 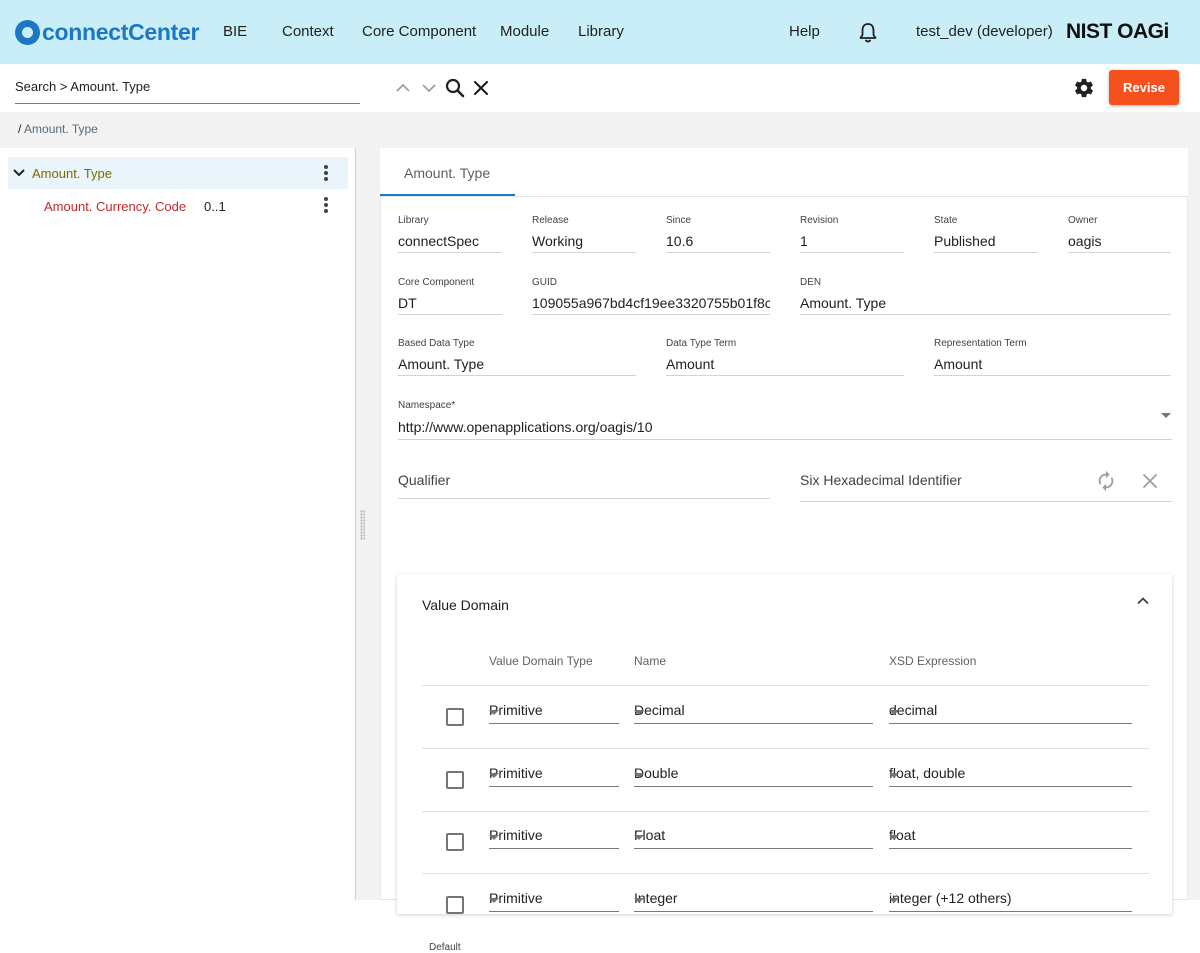 What do you see at coordinates (1083, 220) in the screenshot?
I see `owner-label: Owner` at bounding box center [1083, 220].